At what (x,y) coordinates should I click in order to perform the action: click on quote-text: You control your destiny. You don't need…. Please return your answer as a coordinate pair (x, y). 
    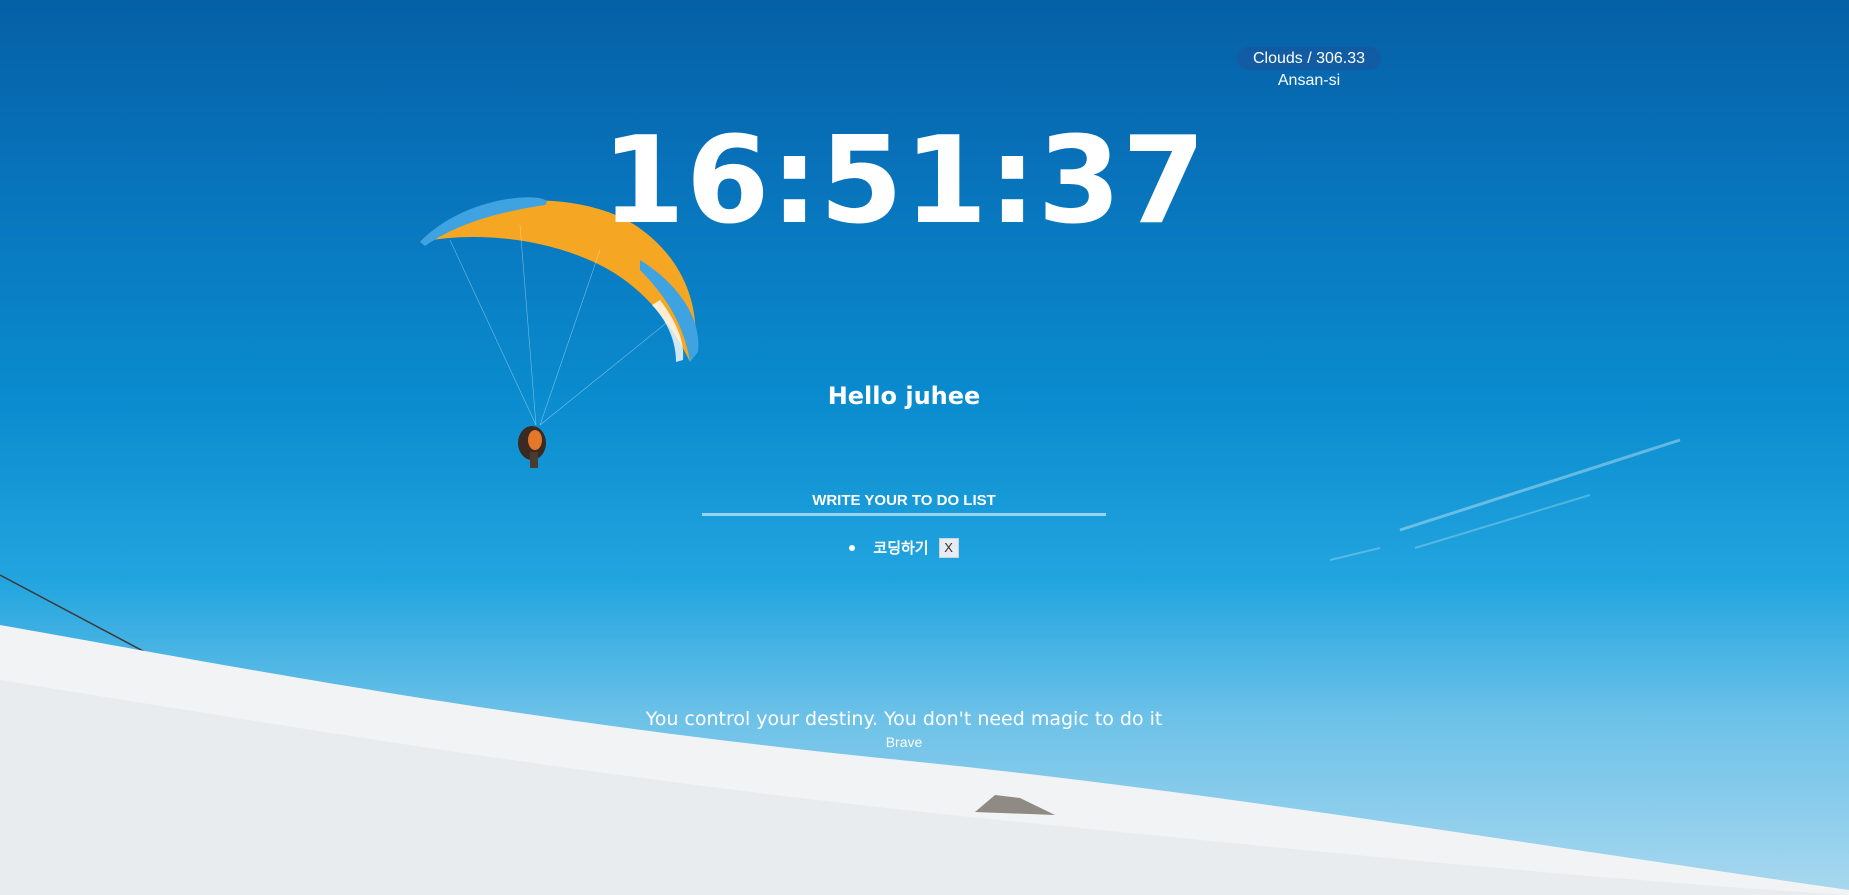
    Looking at the image, I should click on (904, 719).